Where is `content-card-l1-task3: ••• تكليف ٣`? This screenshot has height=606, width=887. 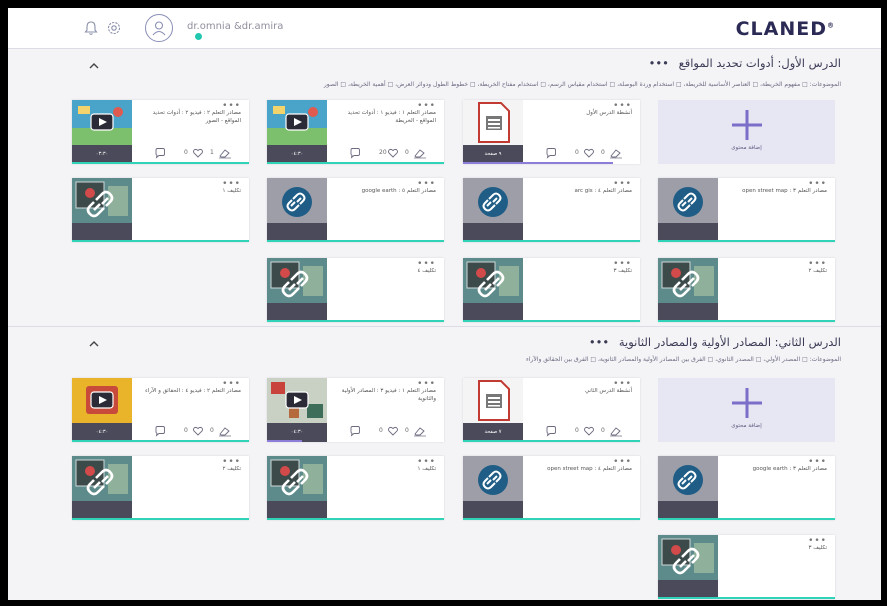 content-card-l1-task3: ••• تكليف ٣ is located at coordinates (551, 290).